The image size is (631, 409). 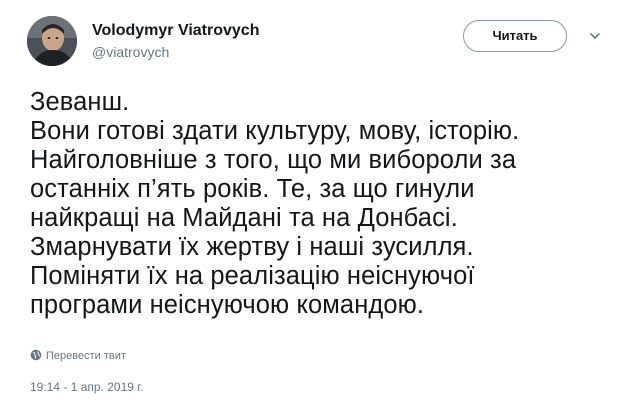 What do you see at coordinates (36, 355) in the screenshot?
I see `globe-icon` at bounding box center [36, 355].